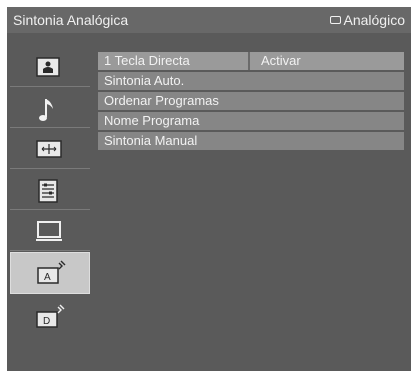 The height and width of the screenshot is (375, 418). I want to click on picture-icon, so click(48, 67).